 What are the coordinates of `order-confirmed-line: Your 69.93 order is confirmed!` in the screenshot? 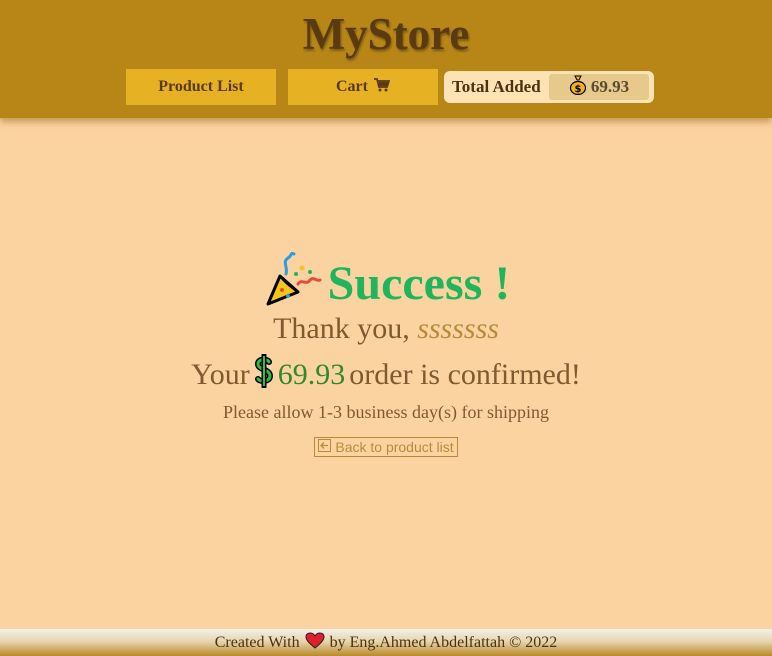 It's located at (386, 374).